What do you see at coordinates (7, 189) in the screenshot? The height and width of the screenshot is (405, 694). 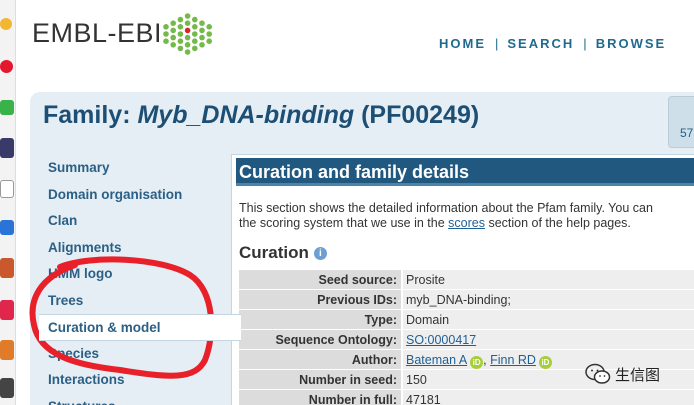 I see `doc-extension-icon` at bounding box center [7, 189].